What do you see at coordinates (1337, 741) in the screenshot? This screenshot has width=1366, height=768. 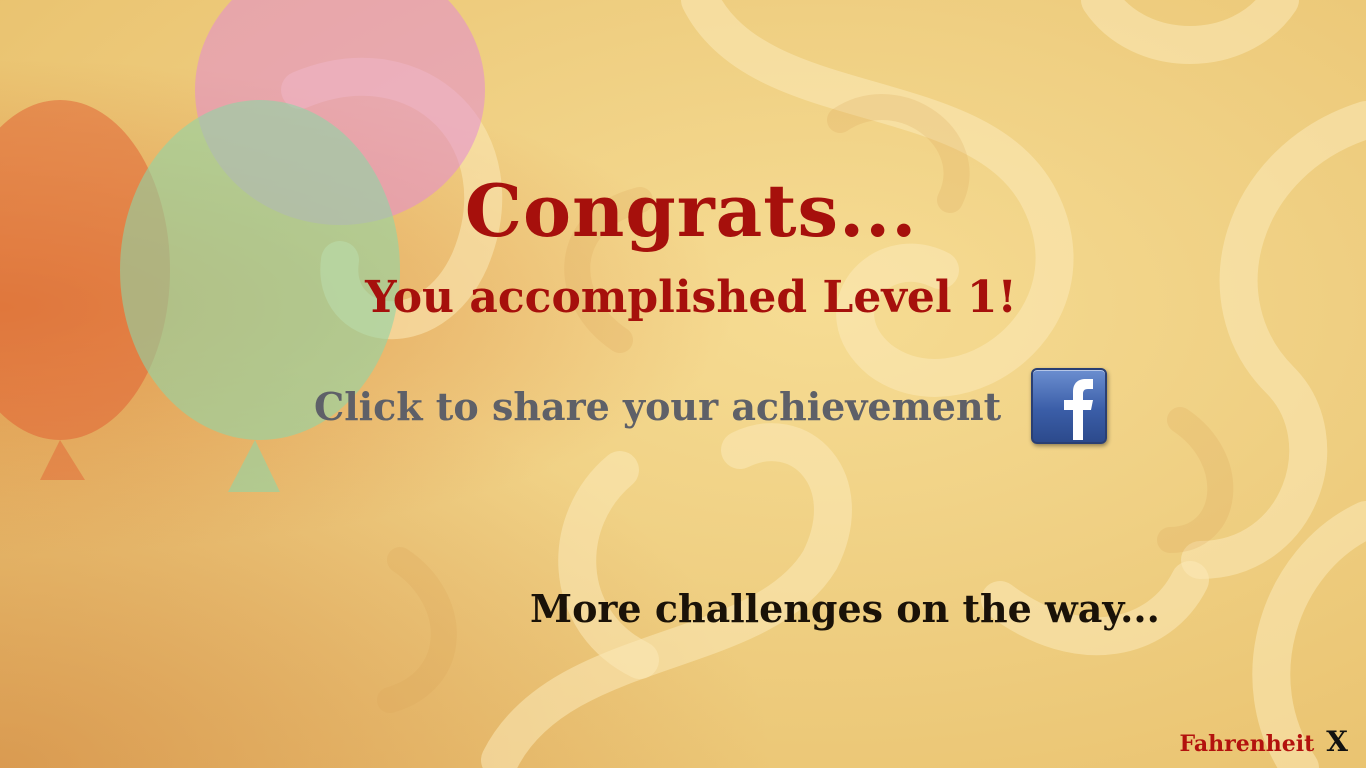 I see `close-button: X` at bounding box center [1337, 741].